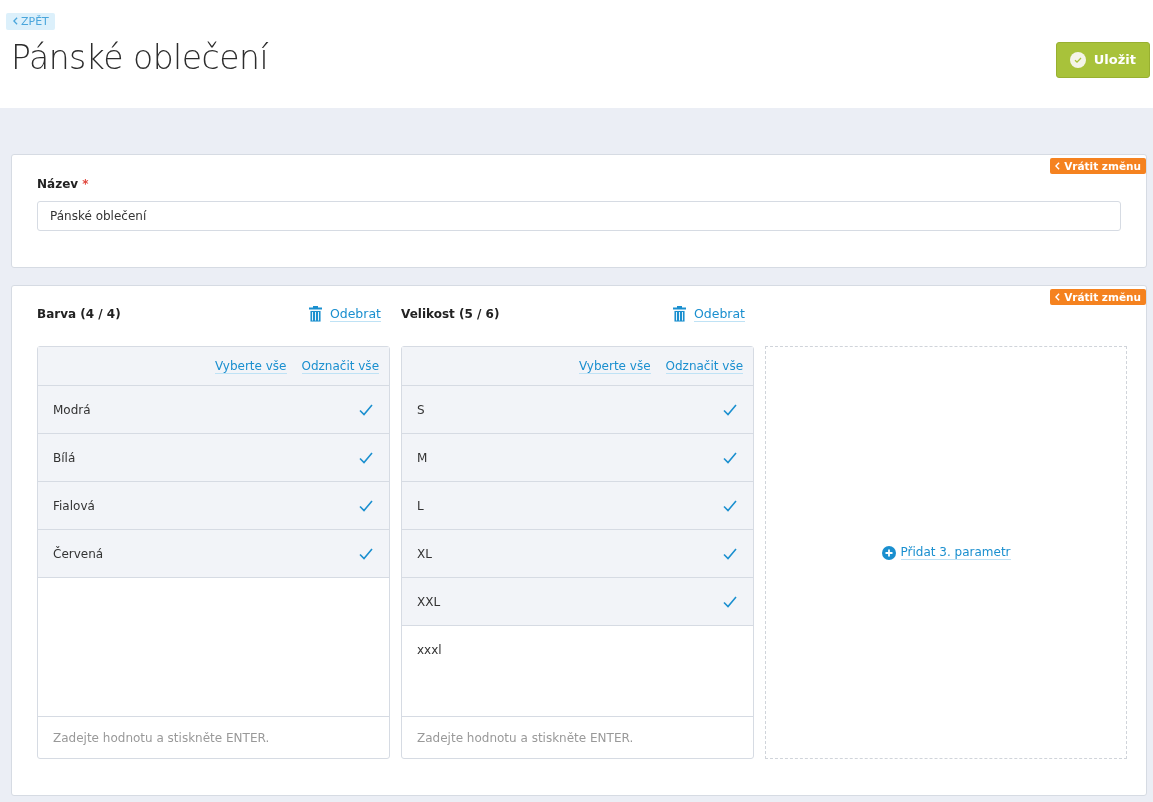 The image size is (1153, 802). I want to click on value-row: XXL, so click(578, 602).